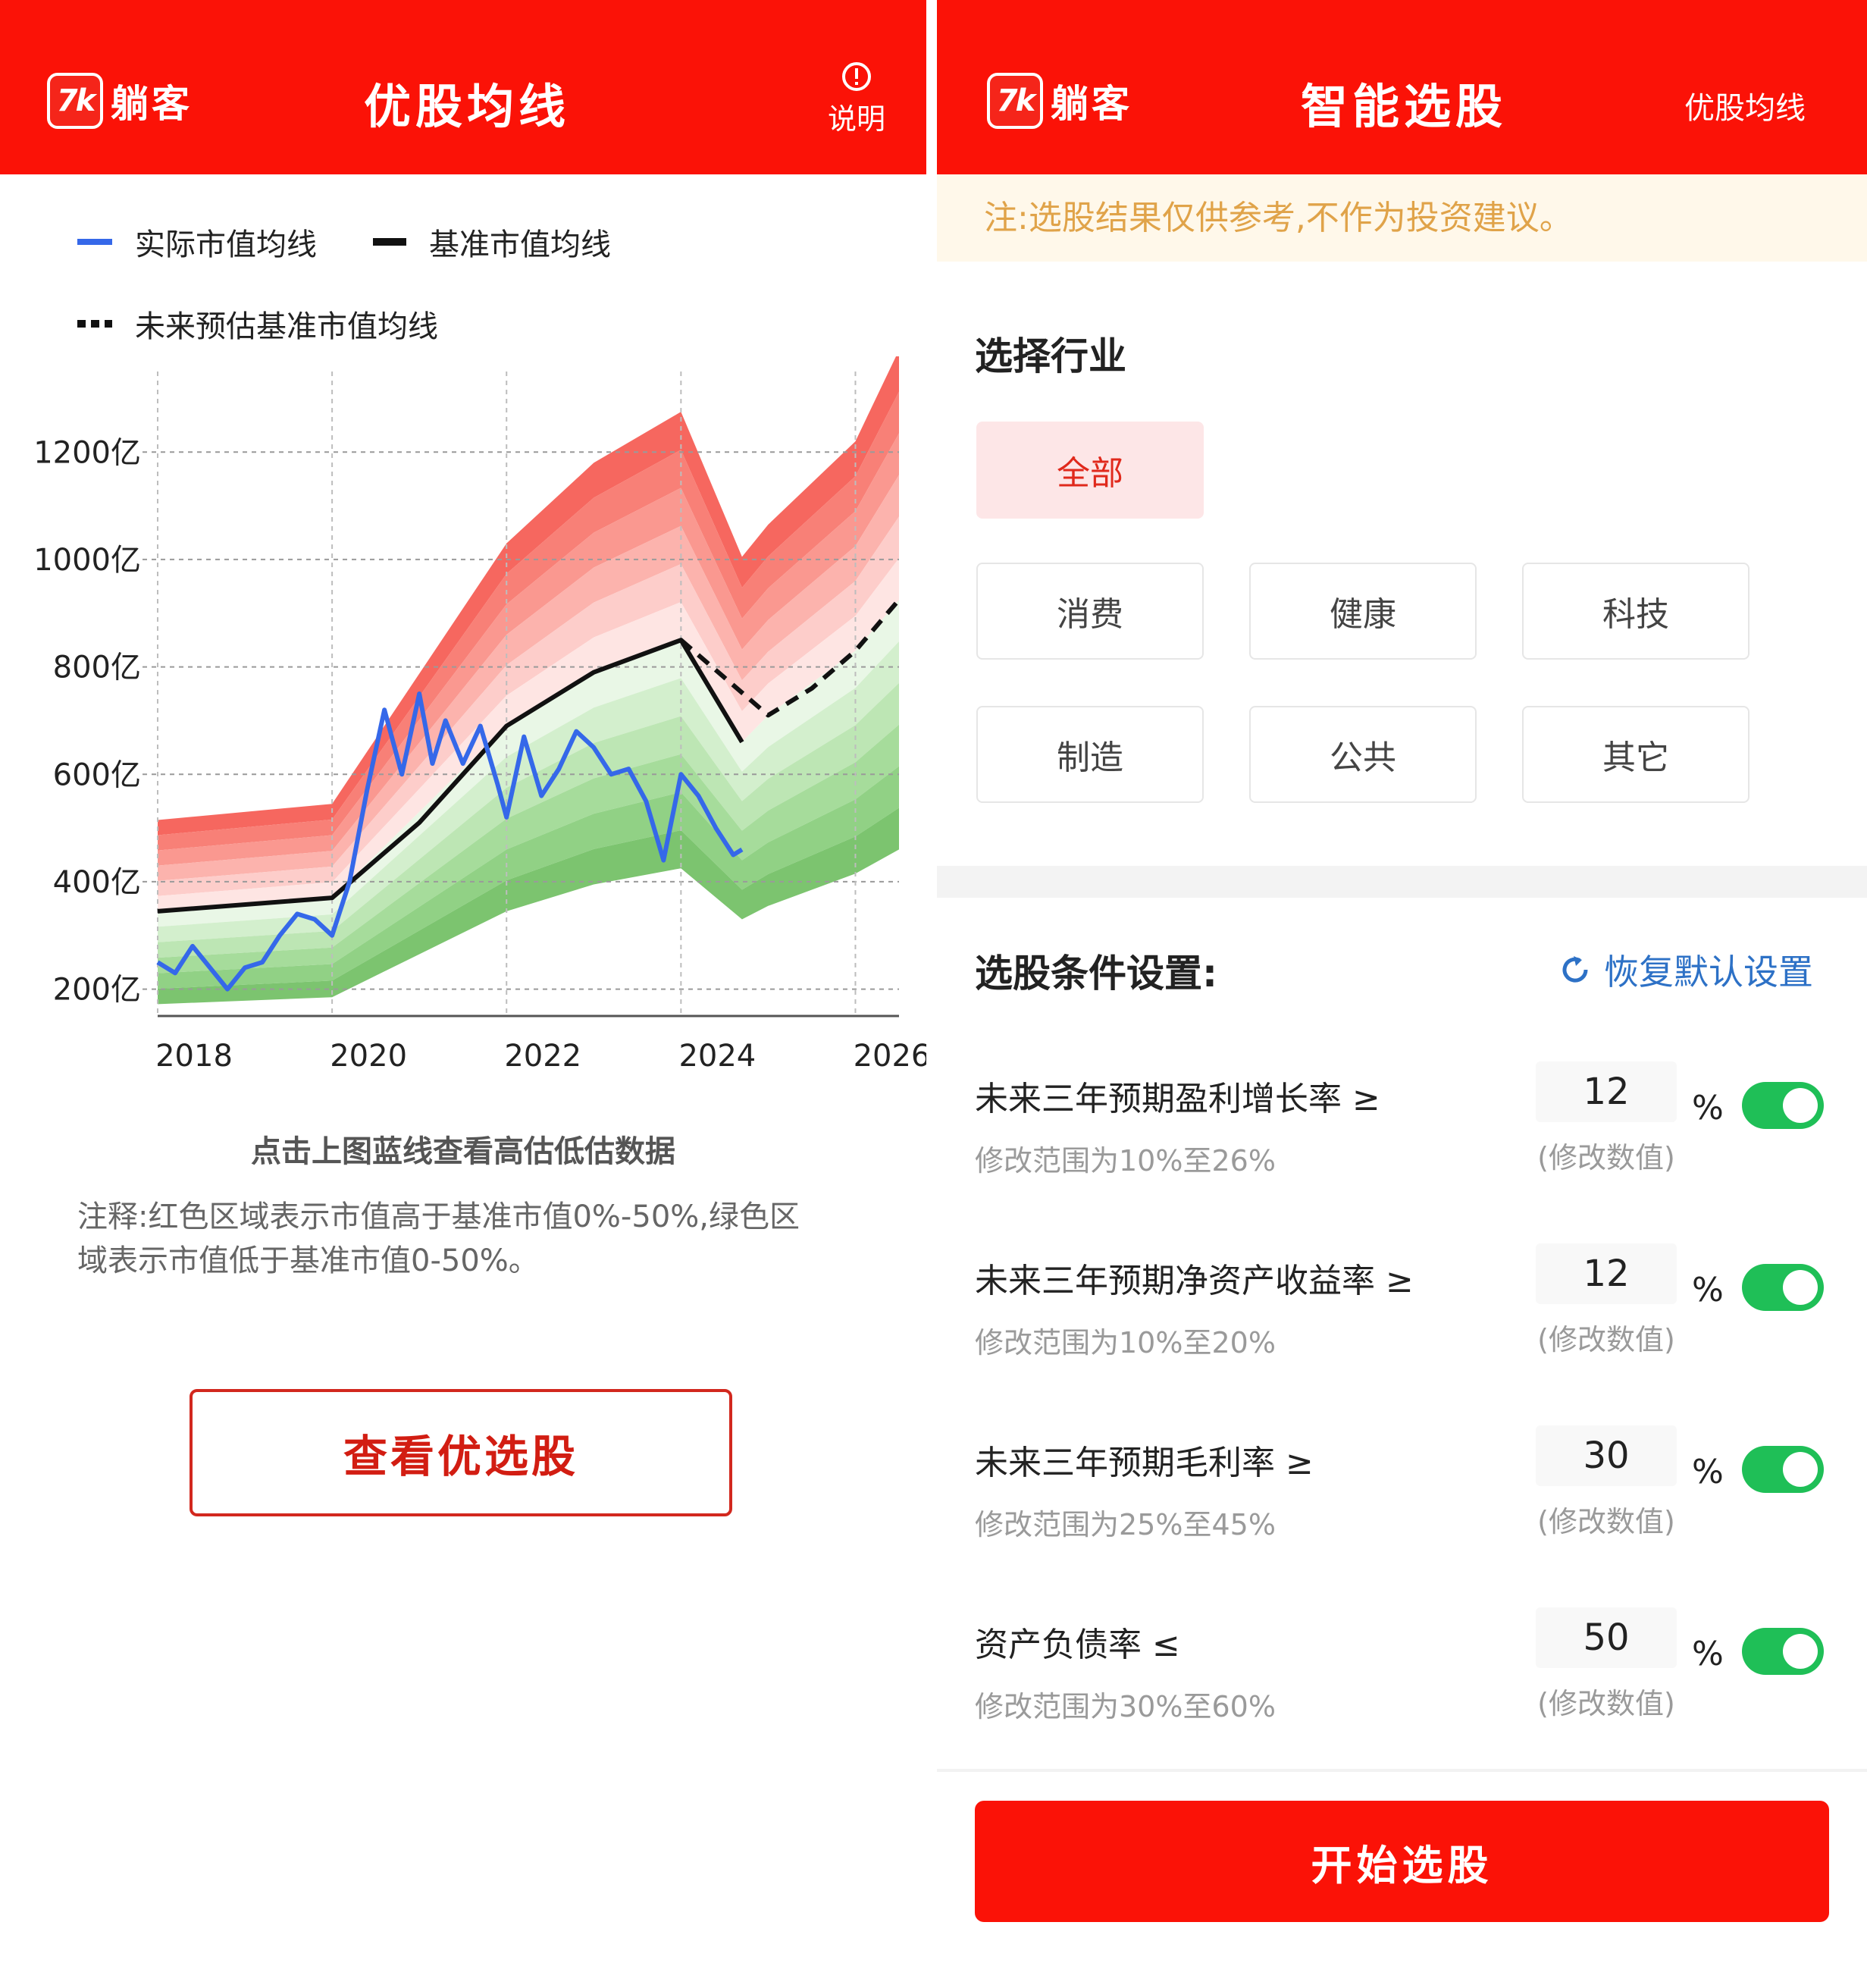  I want to click on condition-label: 未来三年预期净资产收益率 ≥, so click(1194, 1281).